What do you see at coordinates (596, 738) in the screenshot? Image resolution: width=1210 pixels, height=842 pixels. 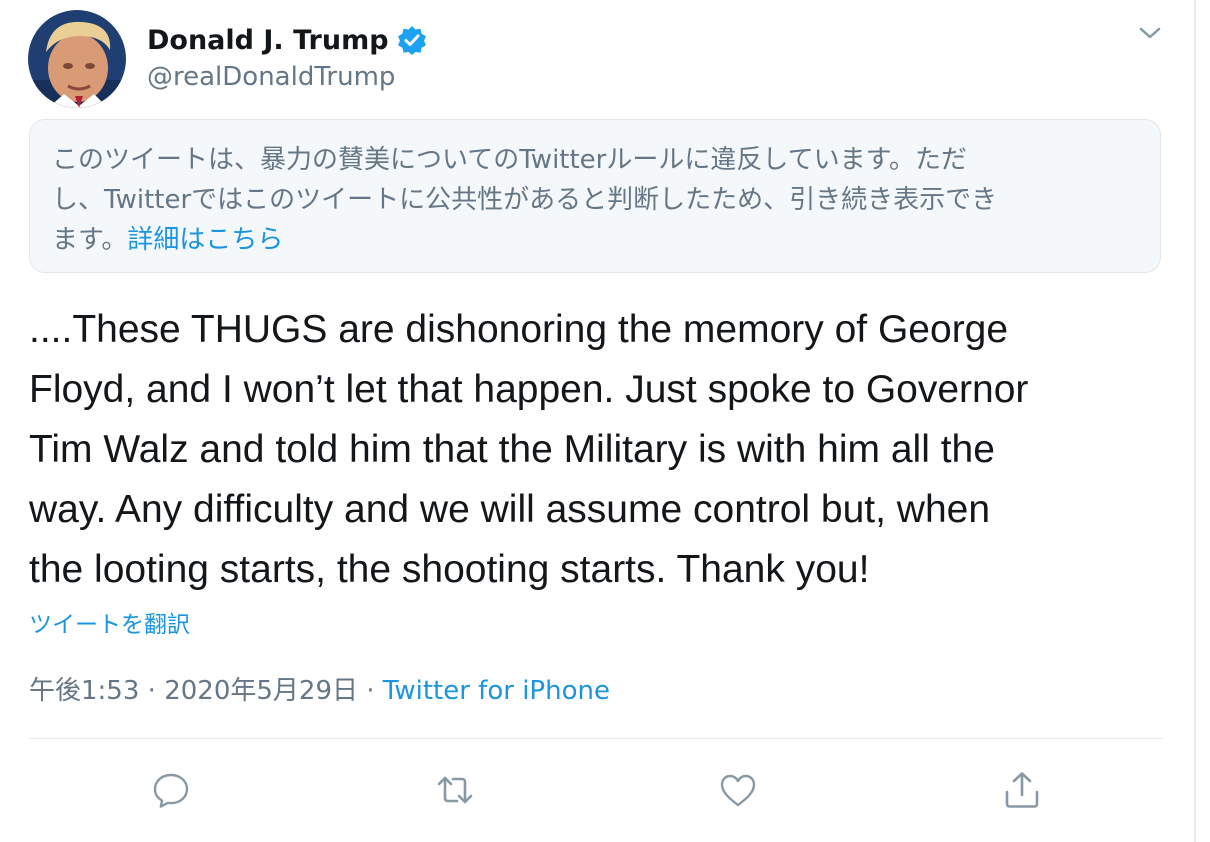 I see `divider` at bounding box center [596, 738].